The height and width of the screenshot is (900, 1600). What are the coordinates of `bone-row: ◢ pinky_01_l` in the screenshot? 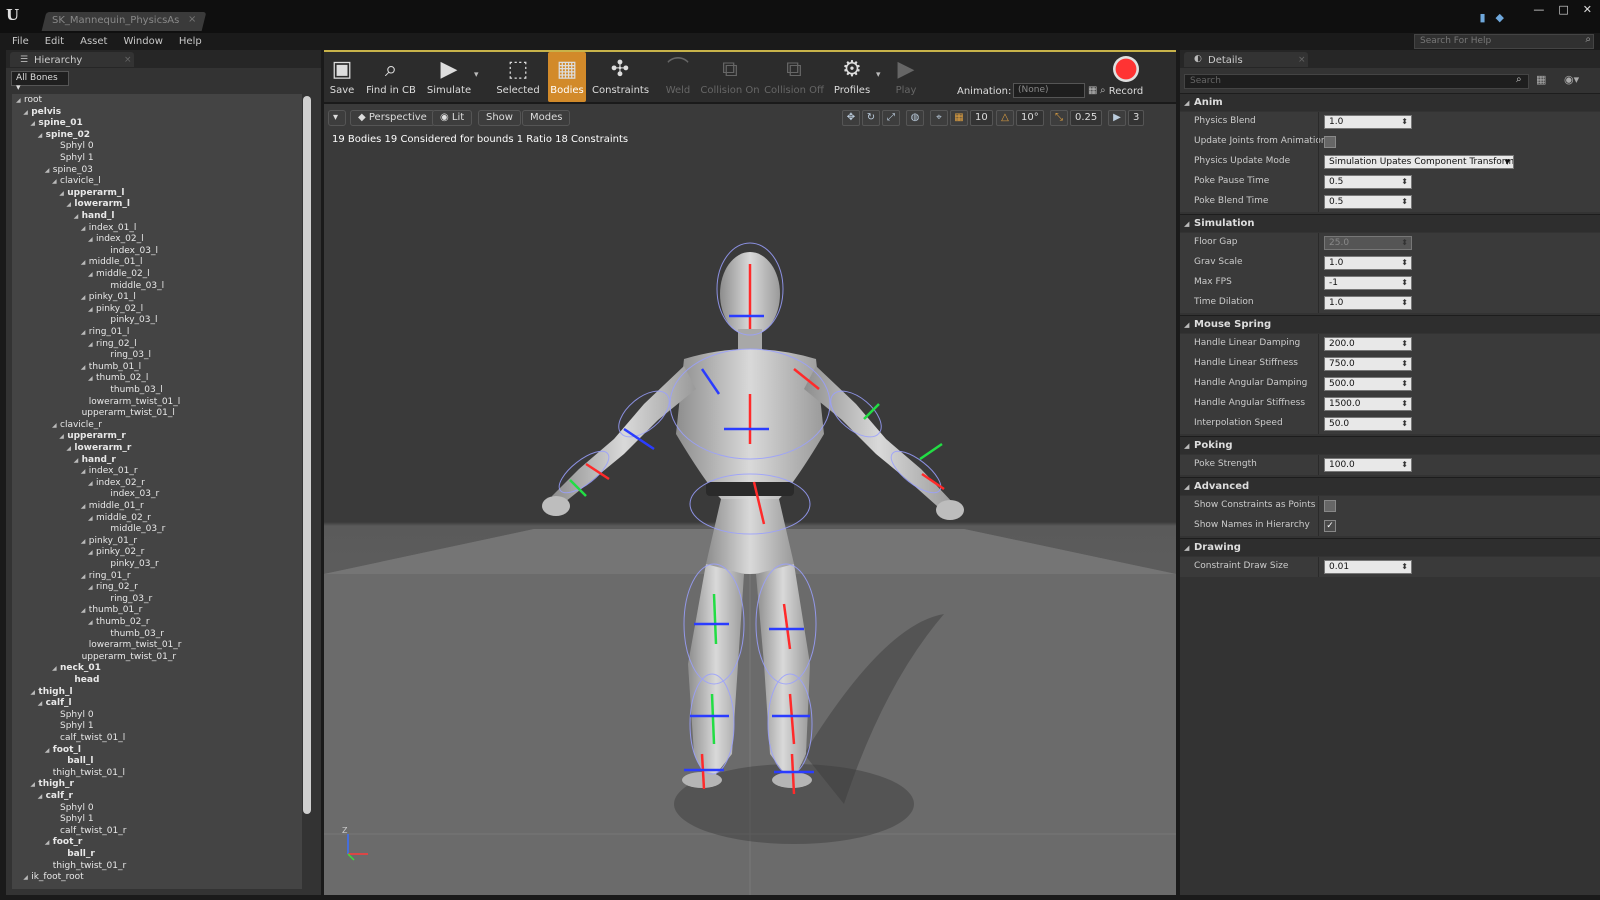 It's located at (108, 298).